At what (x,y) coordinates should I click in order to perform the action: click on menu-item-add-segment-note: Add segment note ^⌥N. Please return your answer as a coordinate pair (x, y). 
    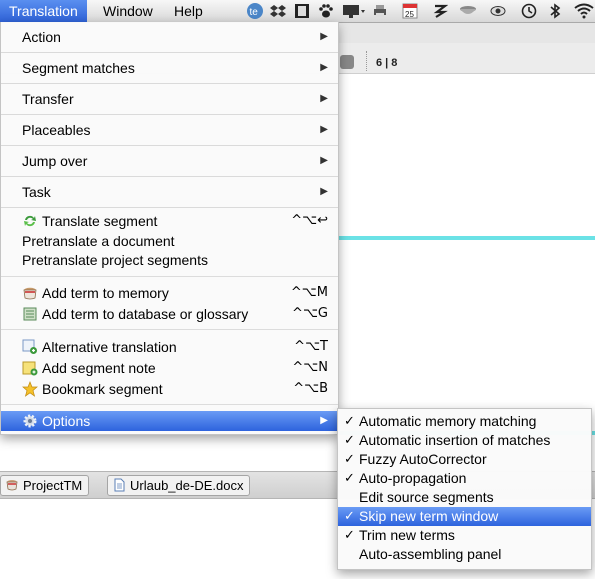
    Looking at the image, I should click on (169, 368).